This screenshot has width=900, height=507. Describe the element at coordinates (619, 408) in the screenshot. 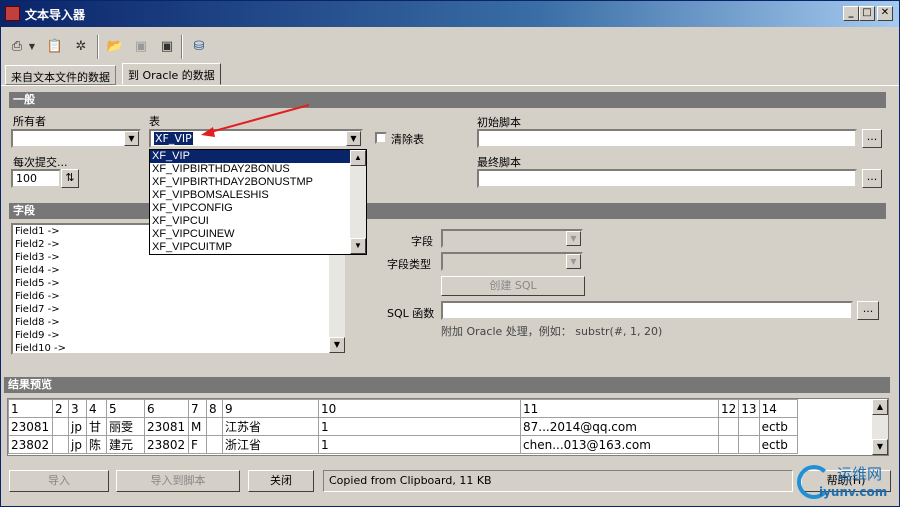

I see `column-header: 11` at that location.